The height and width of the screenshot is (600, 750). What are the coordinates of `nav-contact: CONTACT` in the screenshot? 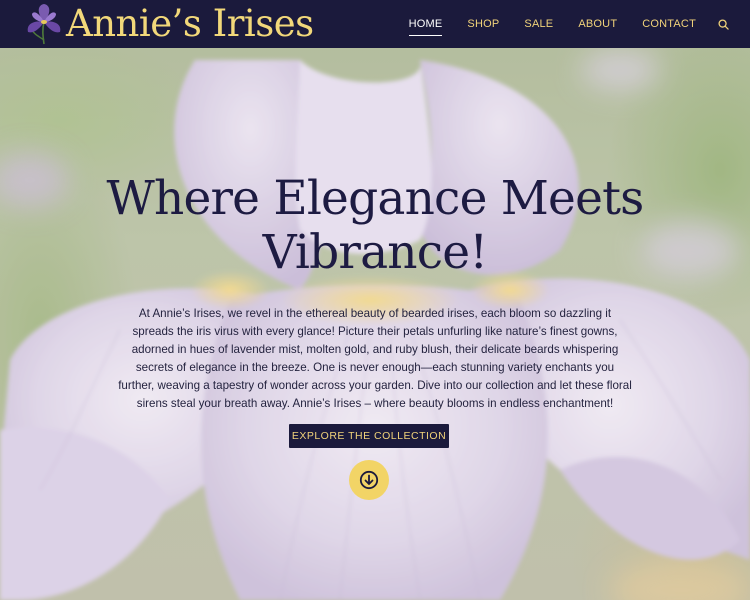 It's located at (669, 24).